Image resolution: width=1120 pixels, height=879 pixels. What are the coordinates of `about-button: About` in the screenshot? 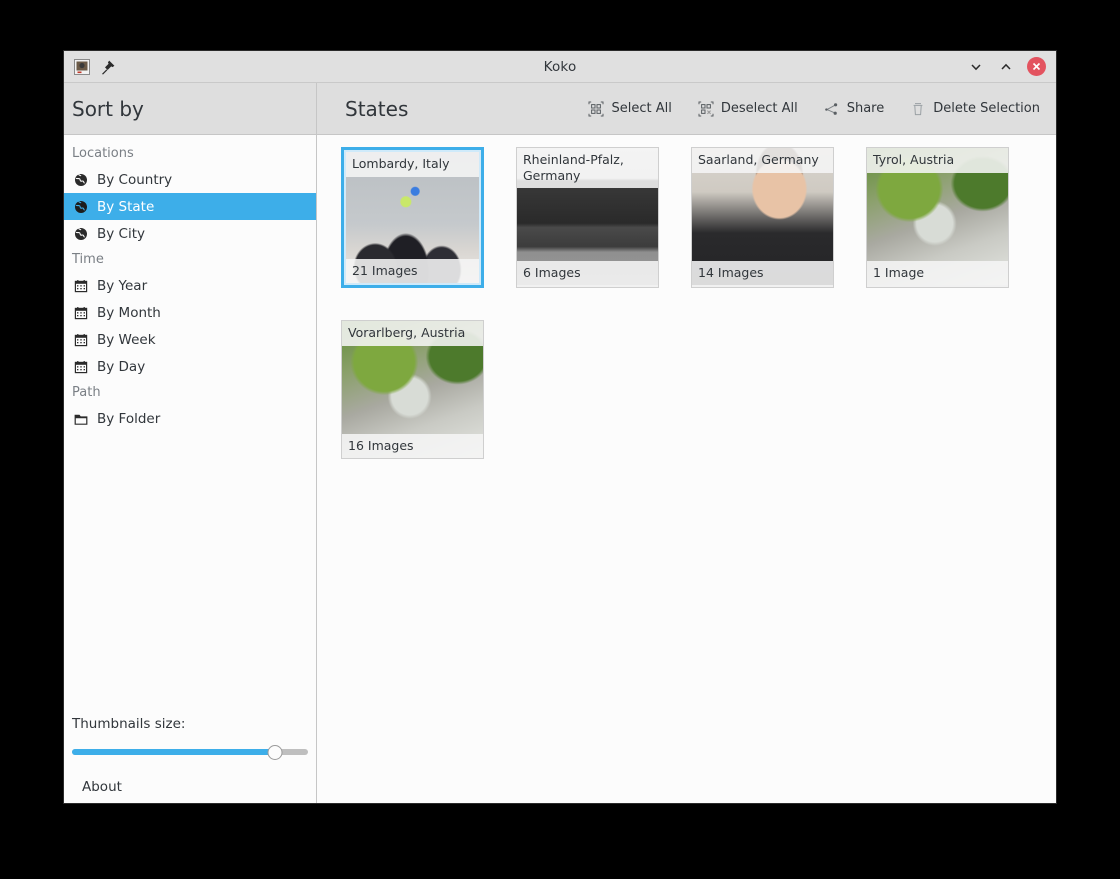 It's located at (190, 789).